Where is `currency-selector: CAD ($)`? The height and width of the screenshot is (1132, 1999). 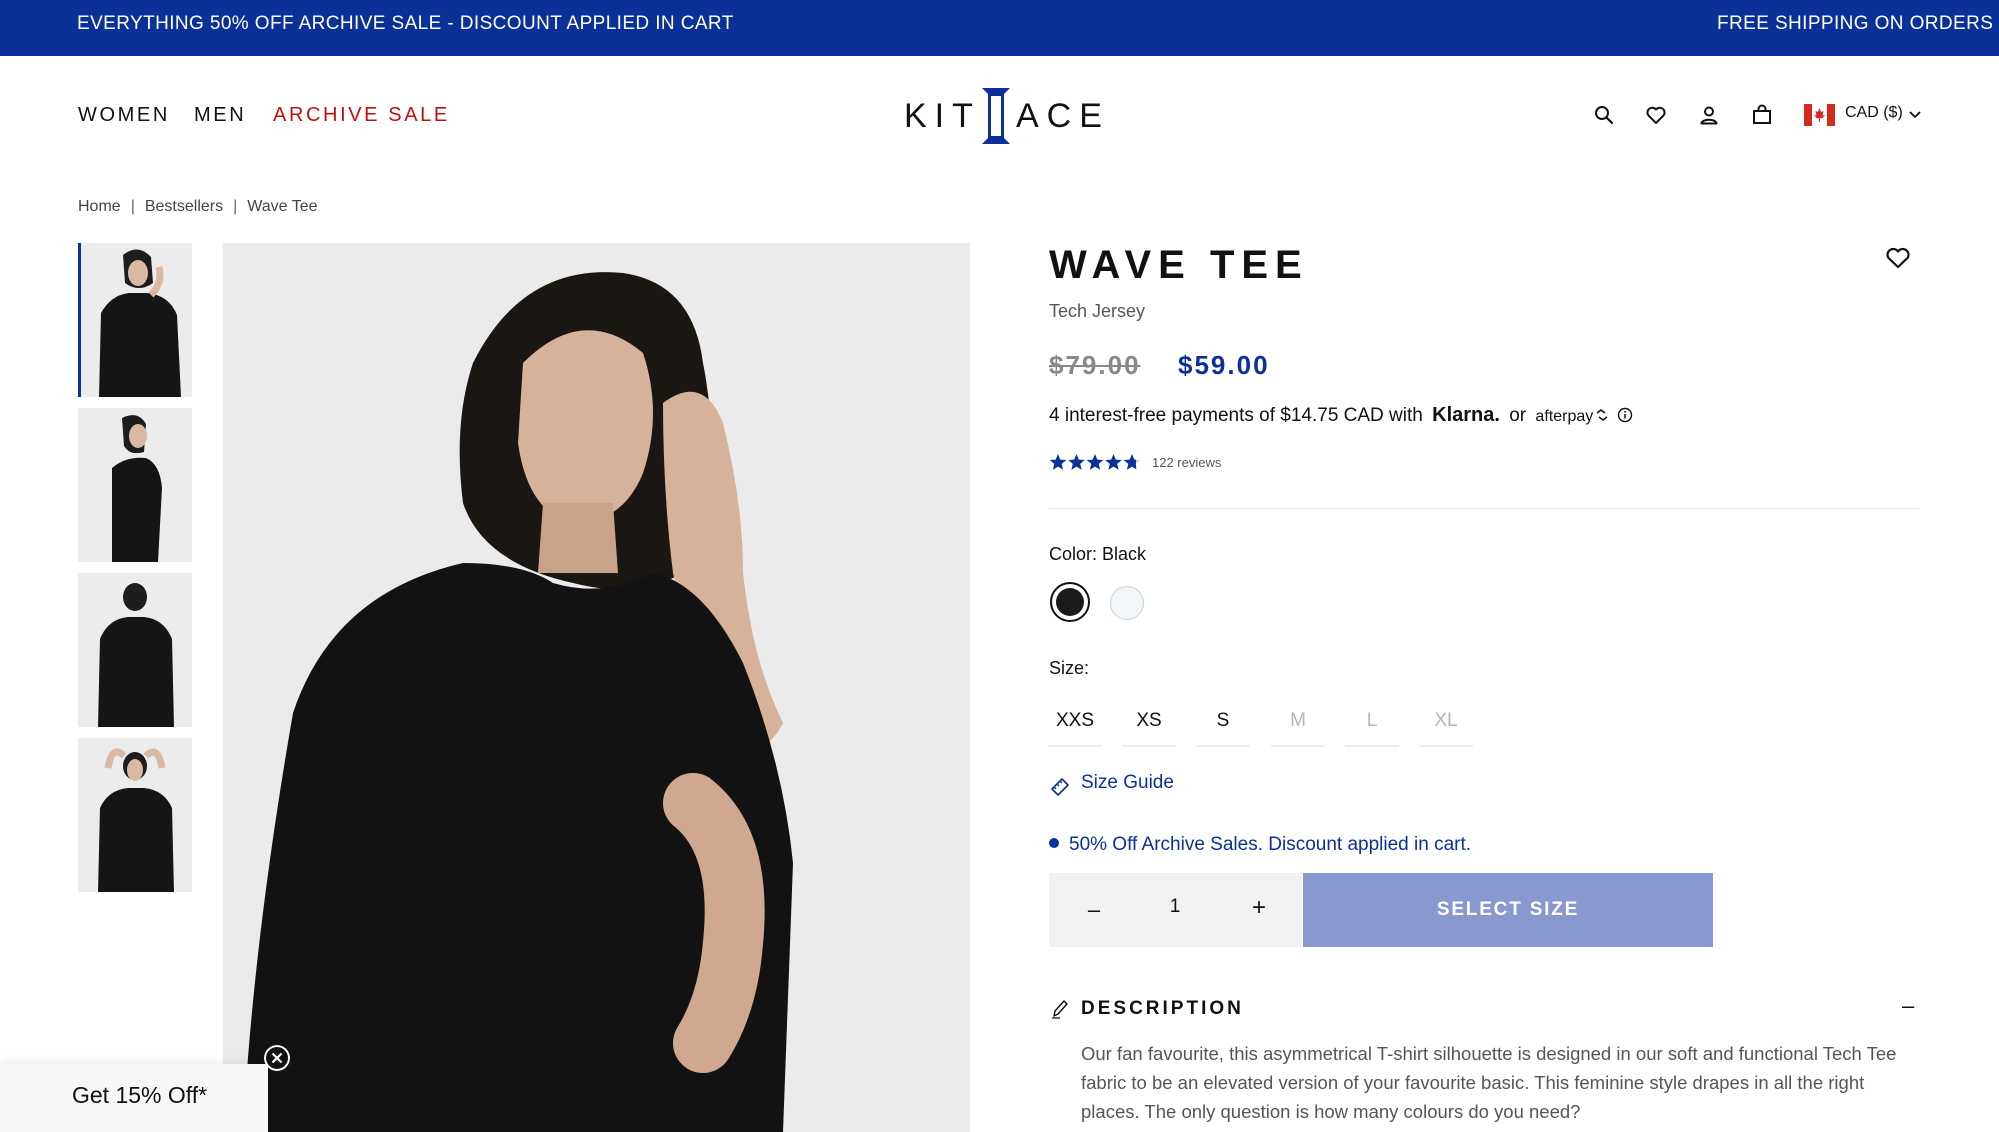 currency-selector: CAD ($) is located at coordinates (1874, 113).